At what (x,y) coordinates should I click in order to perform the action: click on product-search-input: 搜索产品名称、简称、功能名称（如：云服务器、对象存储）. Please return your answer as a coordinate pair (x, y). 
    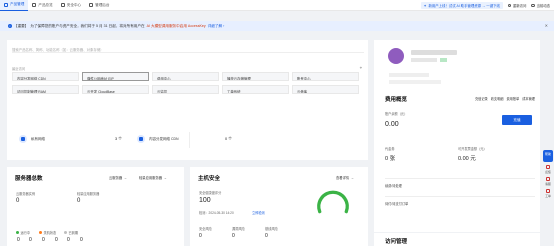
    Looking at the image, I should click on (188, 49).